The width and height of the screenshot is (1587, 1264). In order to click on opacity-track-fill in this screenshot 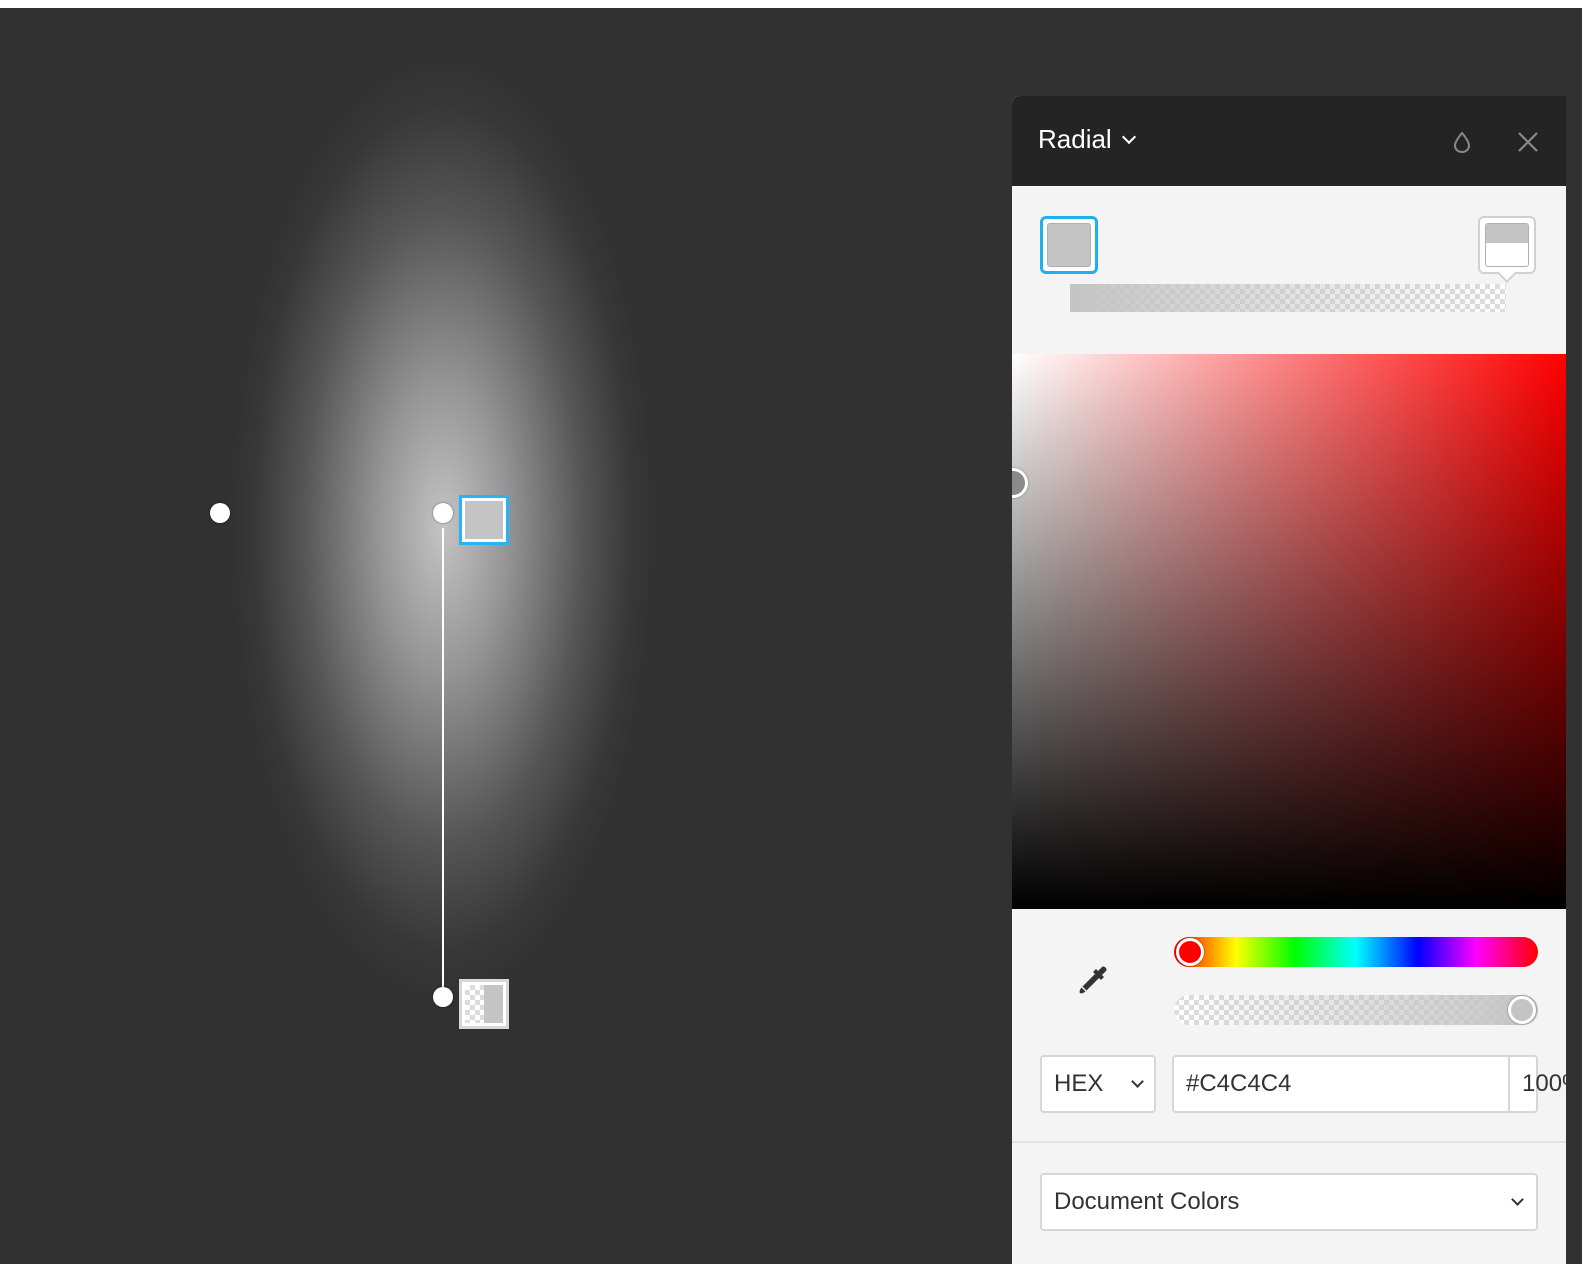, I will do `click(1356, 1010)`.